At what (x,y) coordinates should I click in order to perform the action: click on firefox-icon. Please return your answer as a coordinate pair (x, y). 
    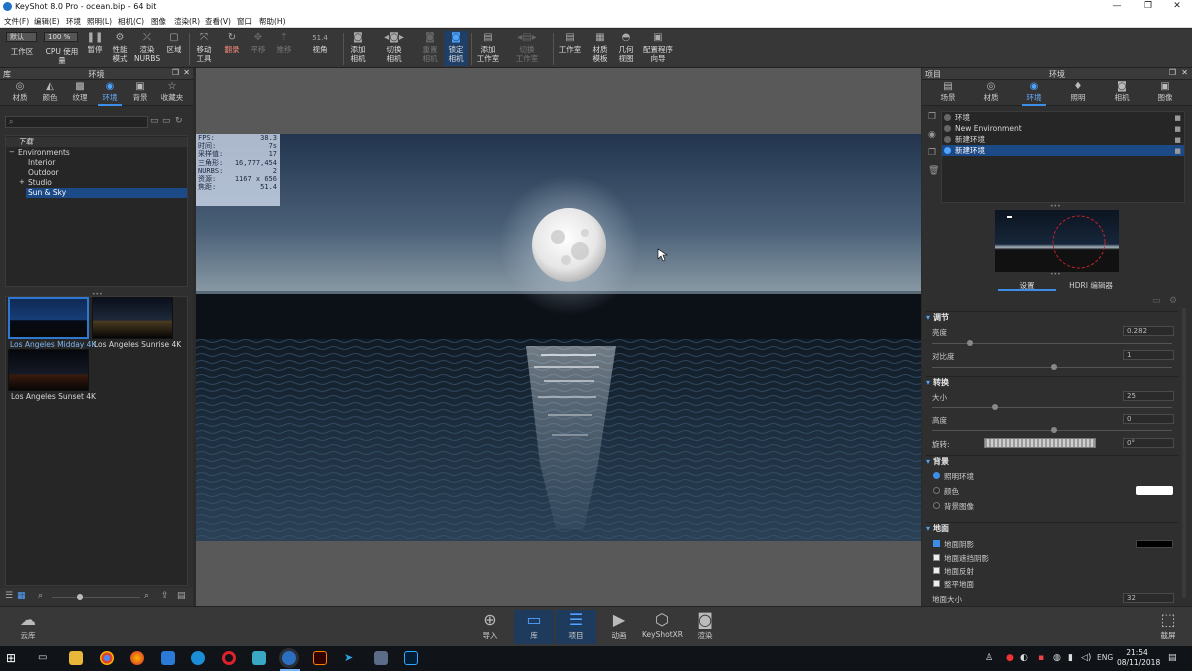
    Looking at the image, I should click on (137, 658).